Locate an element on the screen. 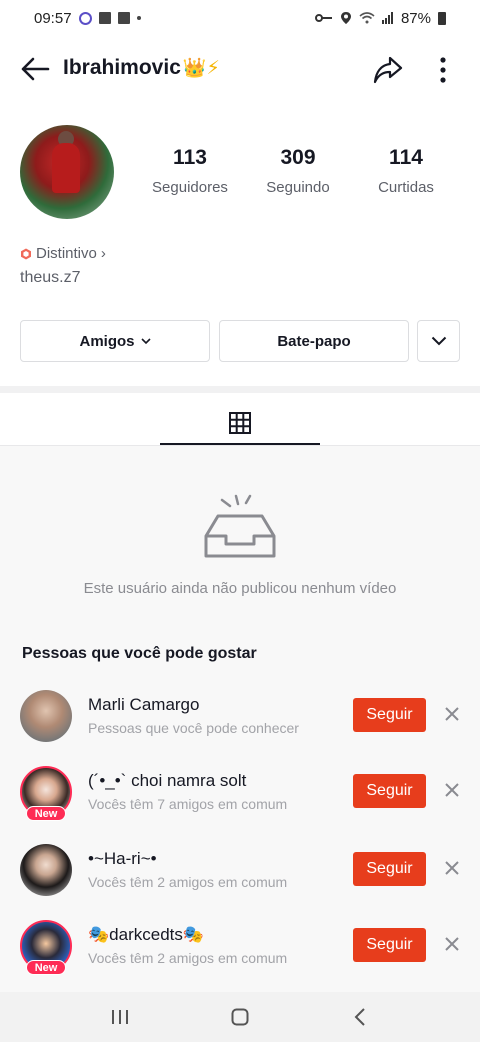 The image size is (480, 1042). chat-button-label: Bate-papo is located at coordinates (314, 341).